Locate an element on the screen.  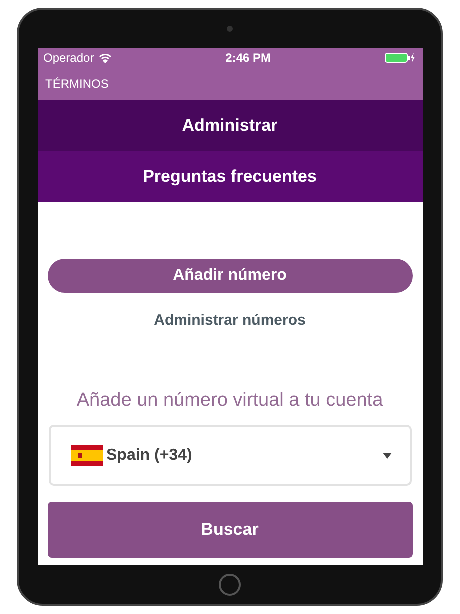
search-button: Buscar is located at coordinates (230, 530).